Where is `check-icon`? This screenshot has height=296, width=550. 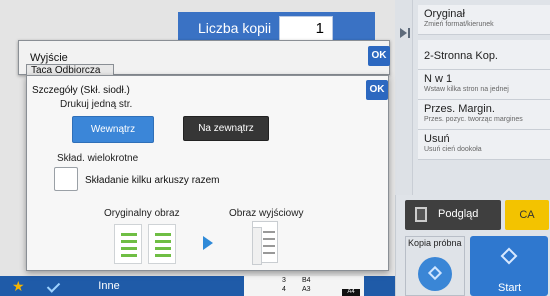 check-icon is located at coordinates (56, 286).